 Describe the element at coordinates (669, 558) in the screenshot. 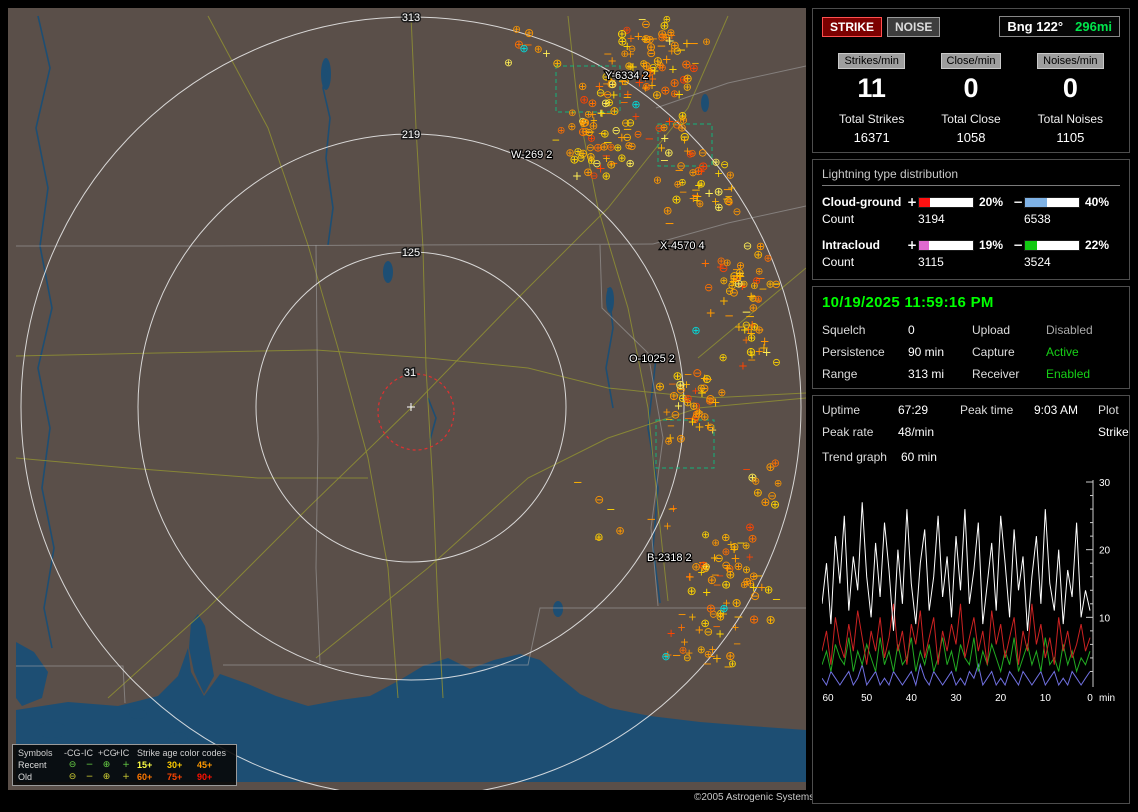

I see `station-label: B-2318 2` at that location.